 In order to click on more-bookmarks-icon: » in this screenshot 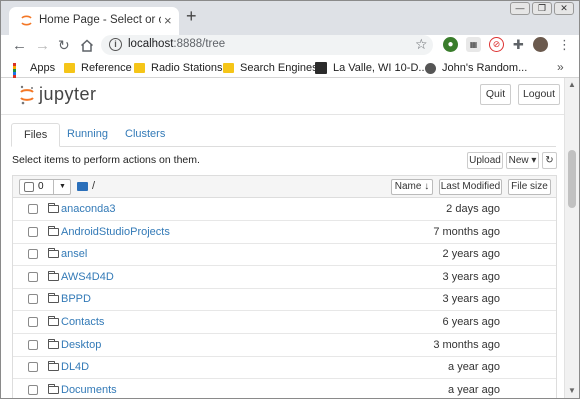, I will do `click(560, 67)`.